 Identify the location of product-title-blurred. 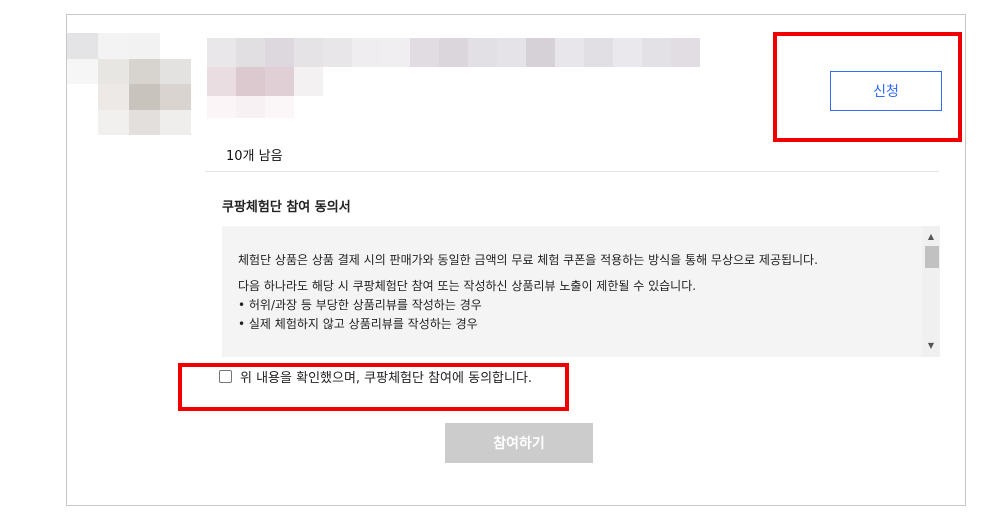
(457, 78).